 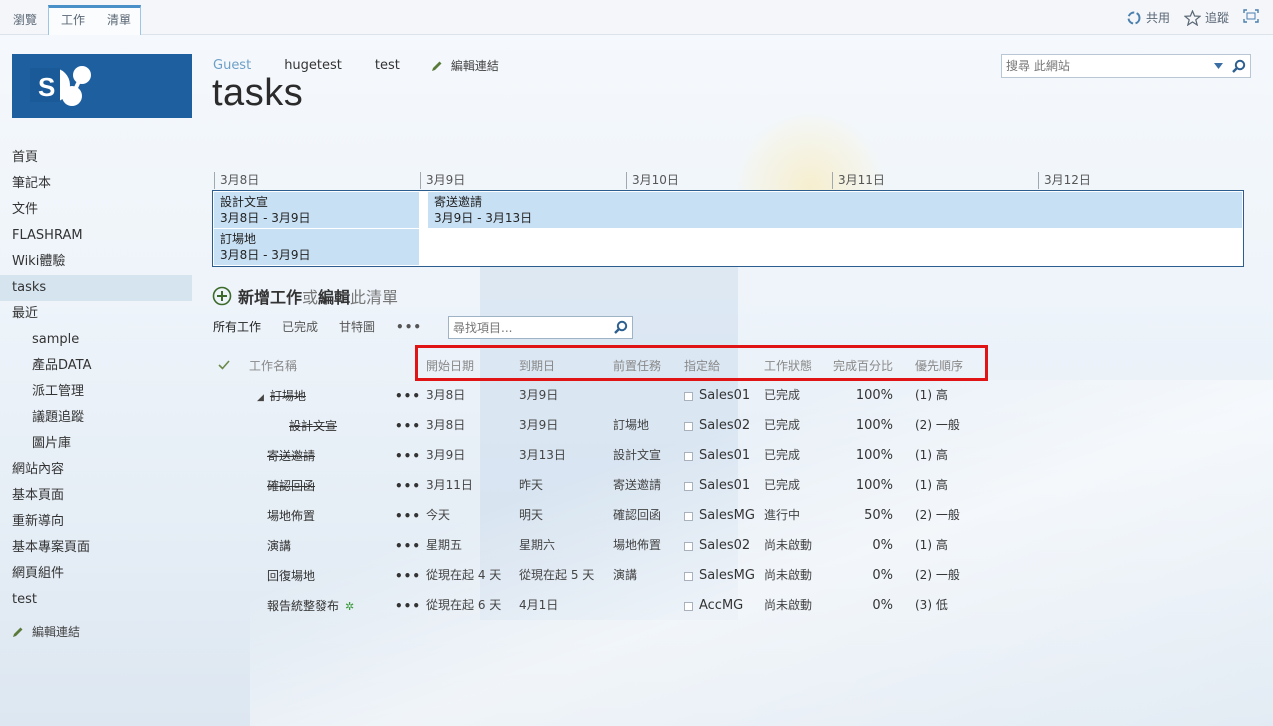 I want to click on predecessor-cell: 訂場地, so click(x=631, y=425).